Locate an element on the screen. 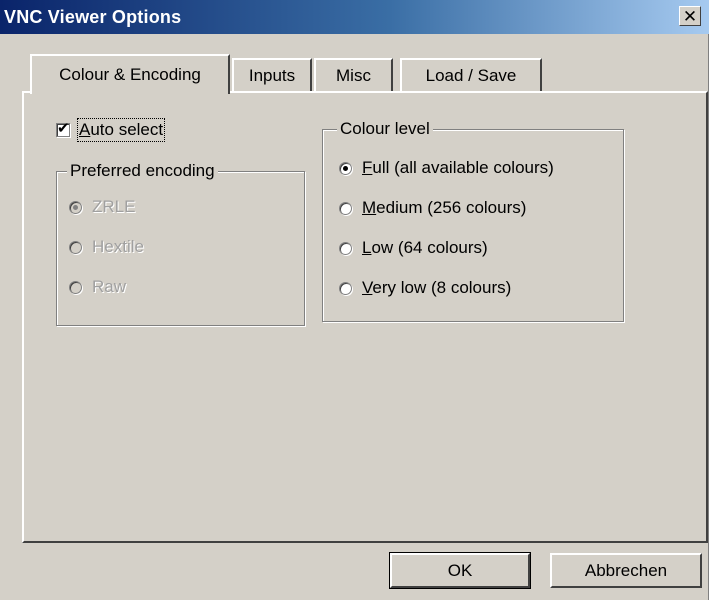 The height and width of the screenshot is (600, 709). encoding-radio-raw: Raw is located at coordinates (97, 287).